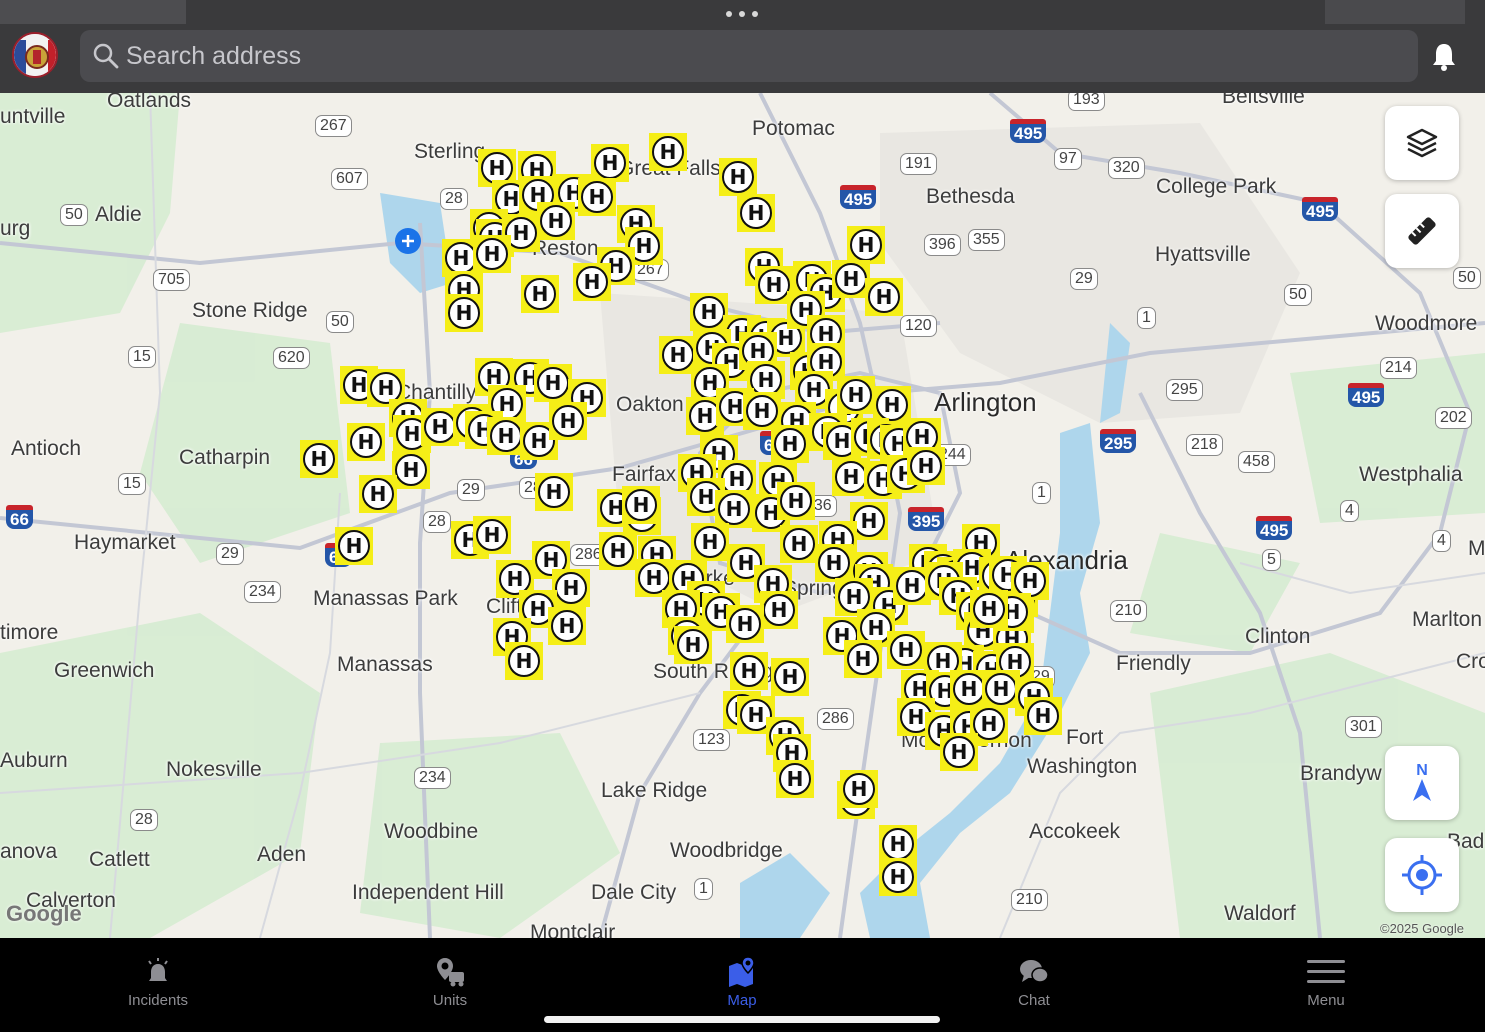  I want to click on compass-north-button: N, so click(1422, 783).